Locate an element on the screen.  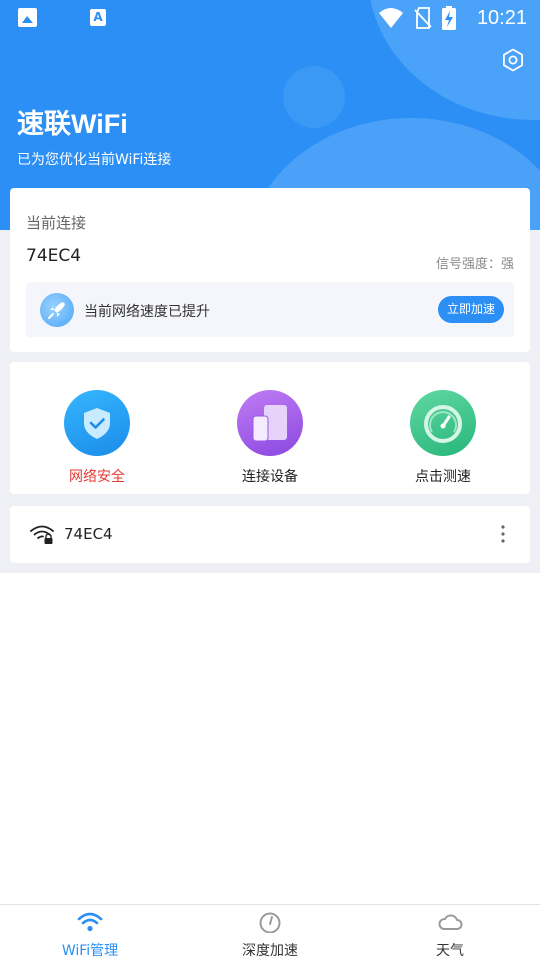
speedometer-icon is located at coordinates (443, 423).